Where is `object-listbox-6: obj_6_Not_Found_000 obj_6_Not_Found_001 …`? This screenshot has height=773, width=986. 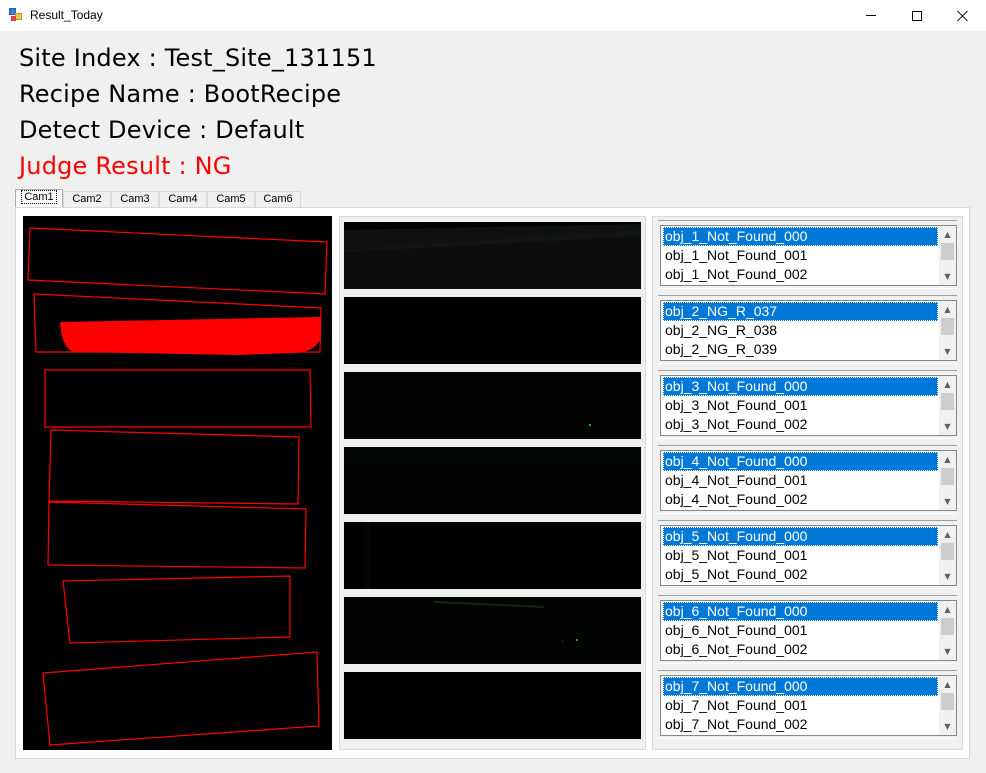
object-listbox-6: obj_6_Not_Found_000 obj_6_Not_Found_001 … is located at coordinates (808, 630).